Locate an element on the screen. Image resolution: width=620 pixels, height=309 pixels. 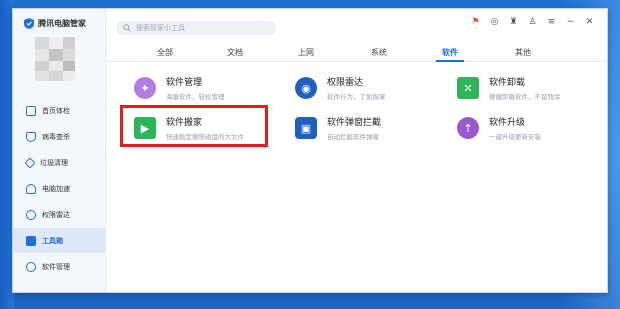
shield-logo-icon is located at coordinates (29, 23).